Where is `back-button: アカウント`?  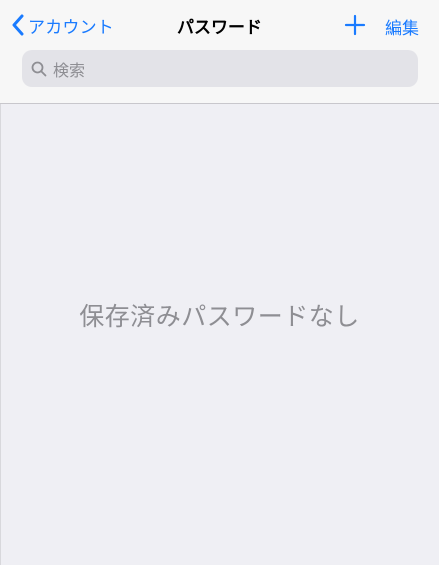
back-button: アカウント is located at coordinates (63, 25).